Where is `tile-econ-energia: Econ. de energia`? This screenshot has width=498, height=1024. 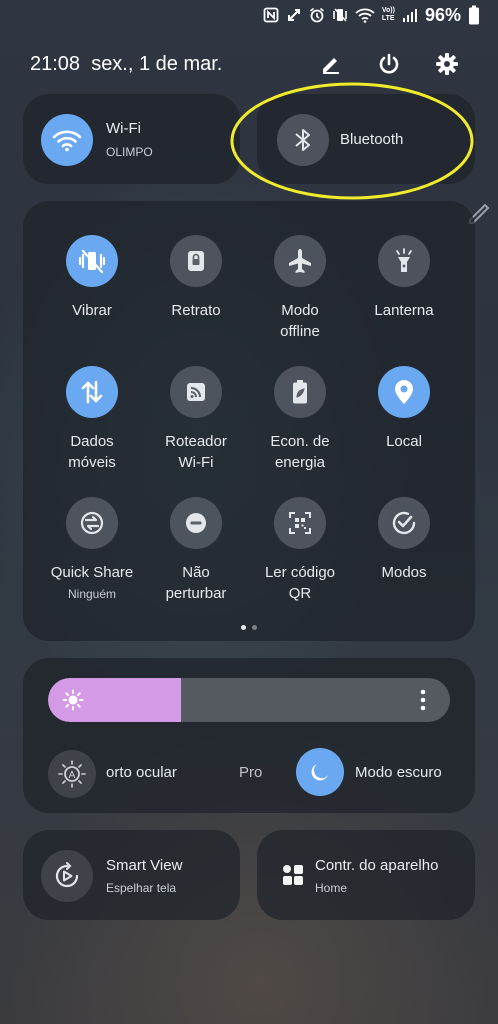 tile-econ-energia: Econ. de energia is located at coordinates (300, 418).